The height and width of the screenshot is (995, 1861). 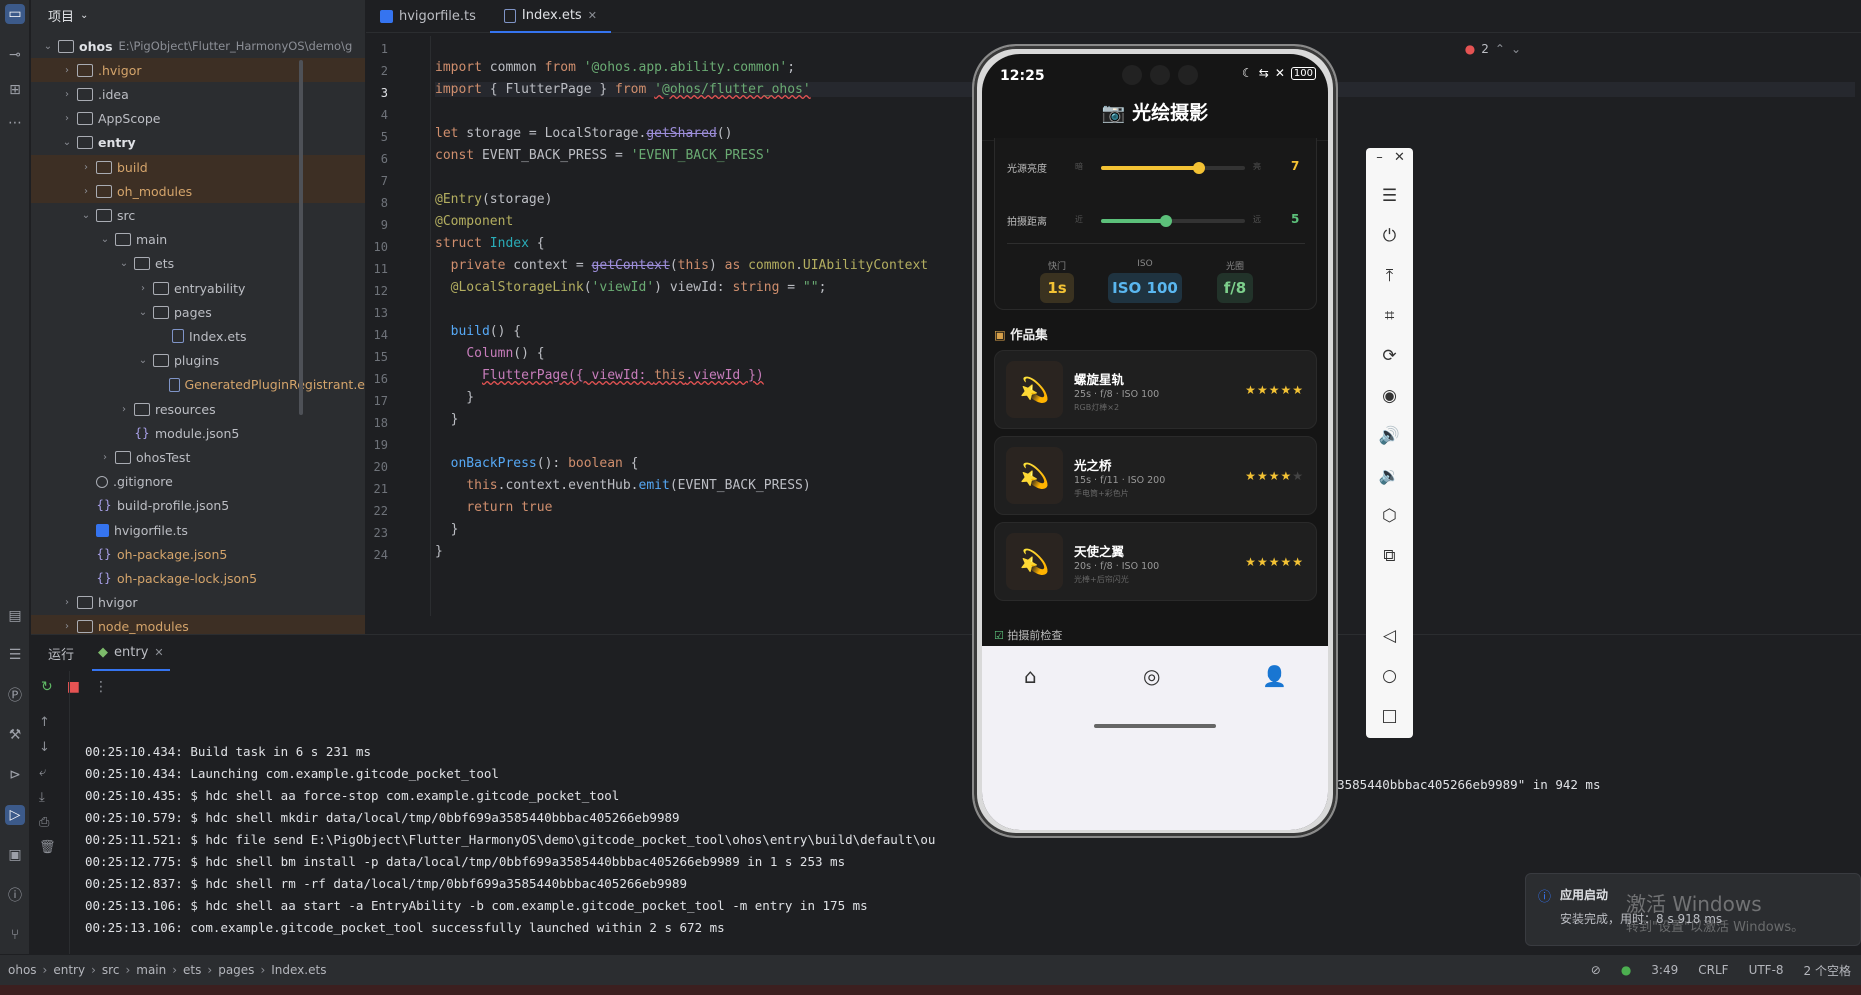 What do you see at coordinates (1389, 556) in the screenshot?
I see `multi-device-icon: ⧉` at bounding box center [1389, 556].